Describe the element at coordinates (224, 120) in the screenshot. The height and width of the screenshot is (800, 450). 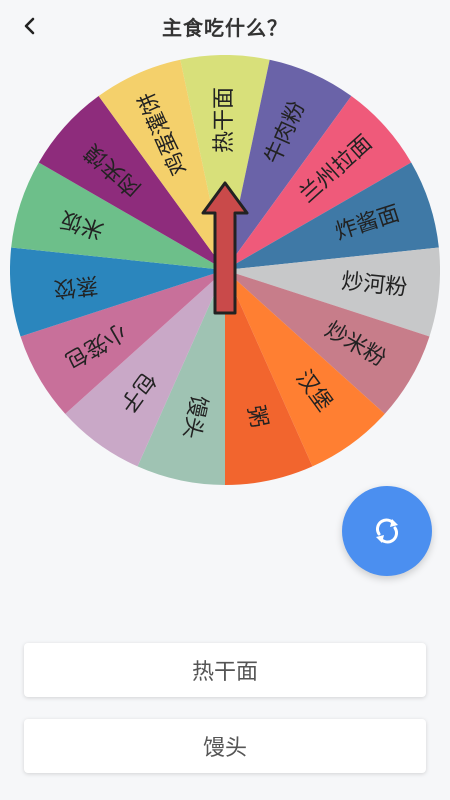
I see `wheel-segment-label: 热干面` at that location.